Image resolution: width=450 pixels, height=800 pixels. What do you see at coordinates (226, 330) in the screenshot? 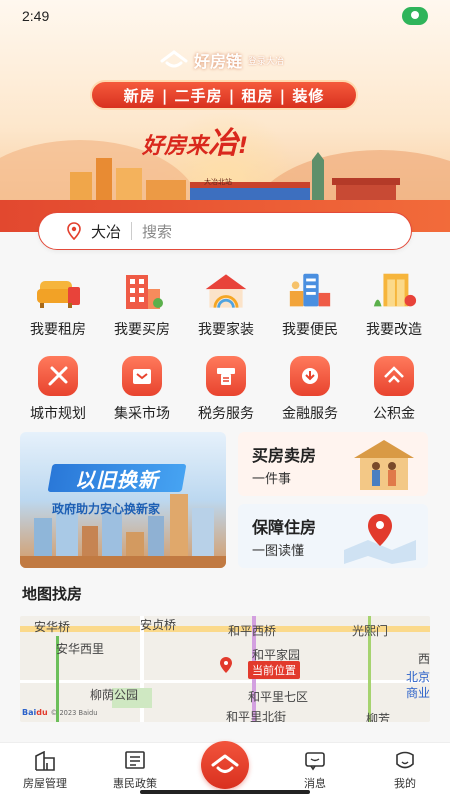
I see `service-label: 我要家装` at bounding box center [226, 330].